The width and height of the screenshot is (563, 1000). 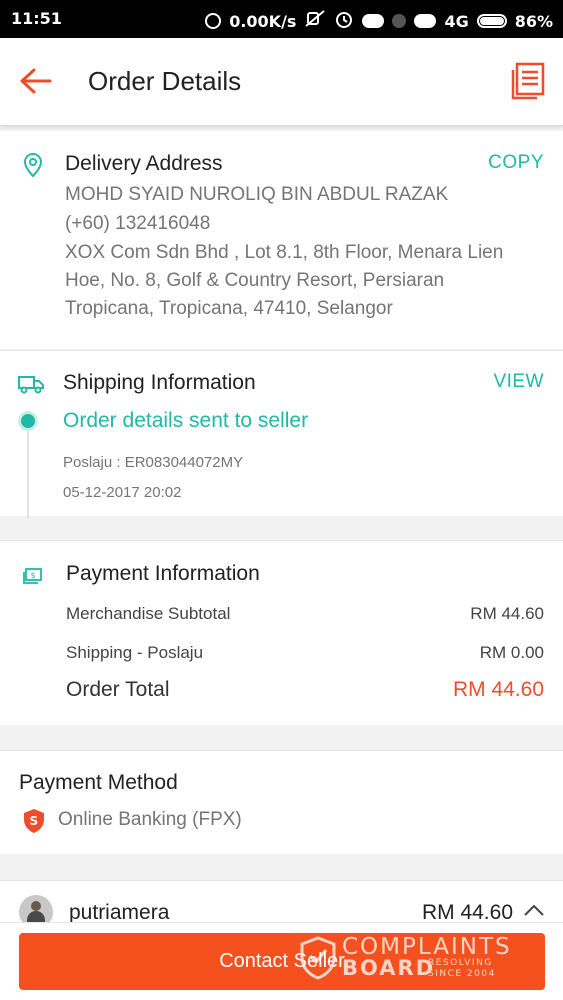 What do you see at coordinates (98, 782) in the screenshot?
I see `payment-method-title: Payment Method` at bounding box center [98, 782].